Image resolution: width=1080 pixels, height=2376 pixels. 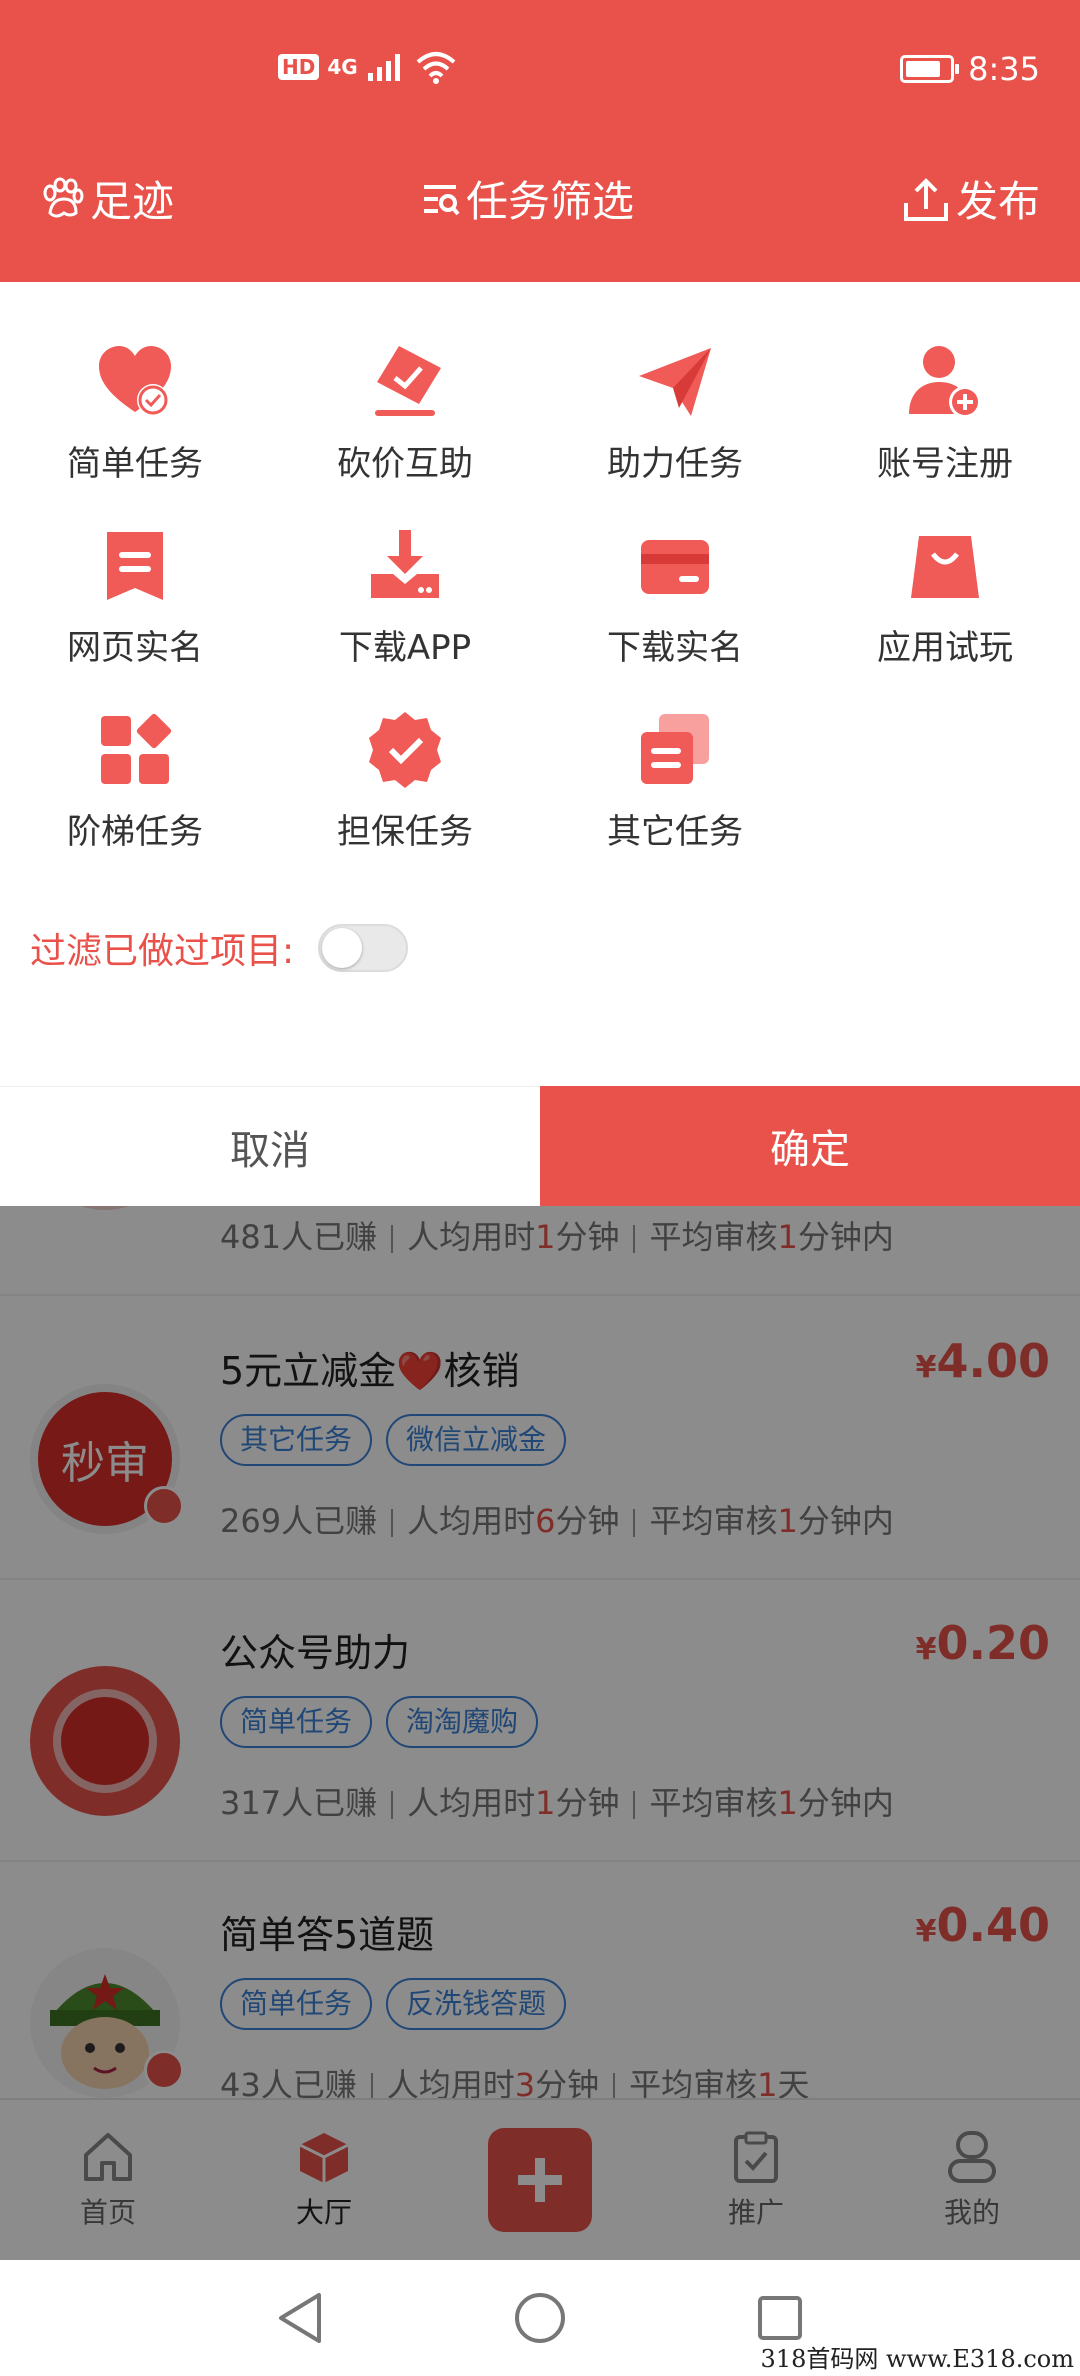 I want to click on category-assist: 助力任务, so click(x=675, y=422).